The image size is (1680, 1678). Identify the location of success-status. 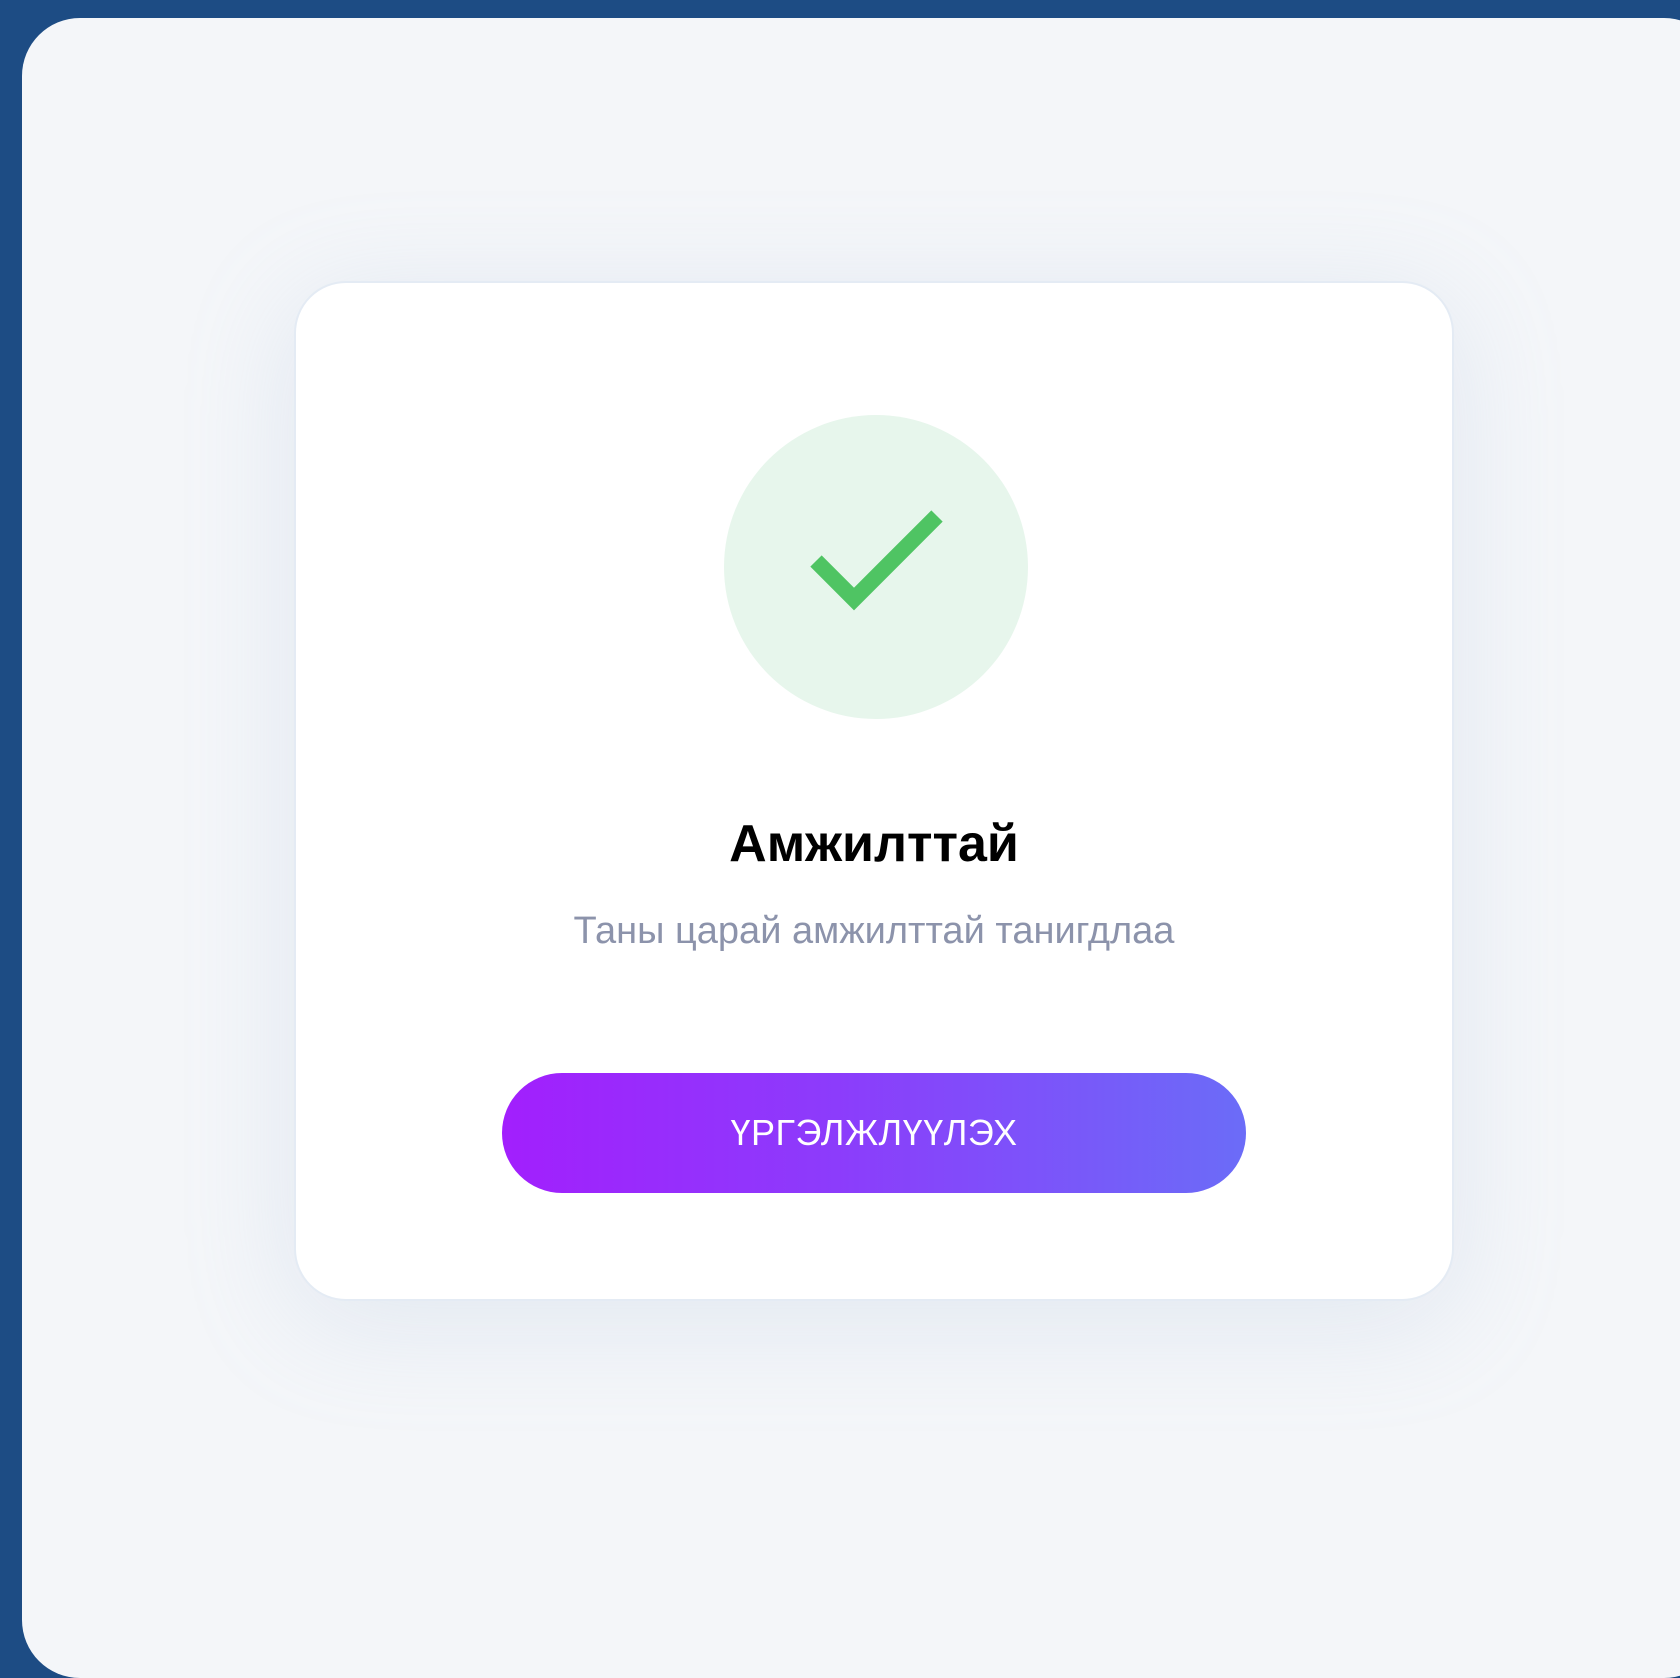
(876, 567).